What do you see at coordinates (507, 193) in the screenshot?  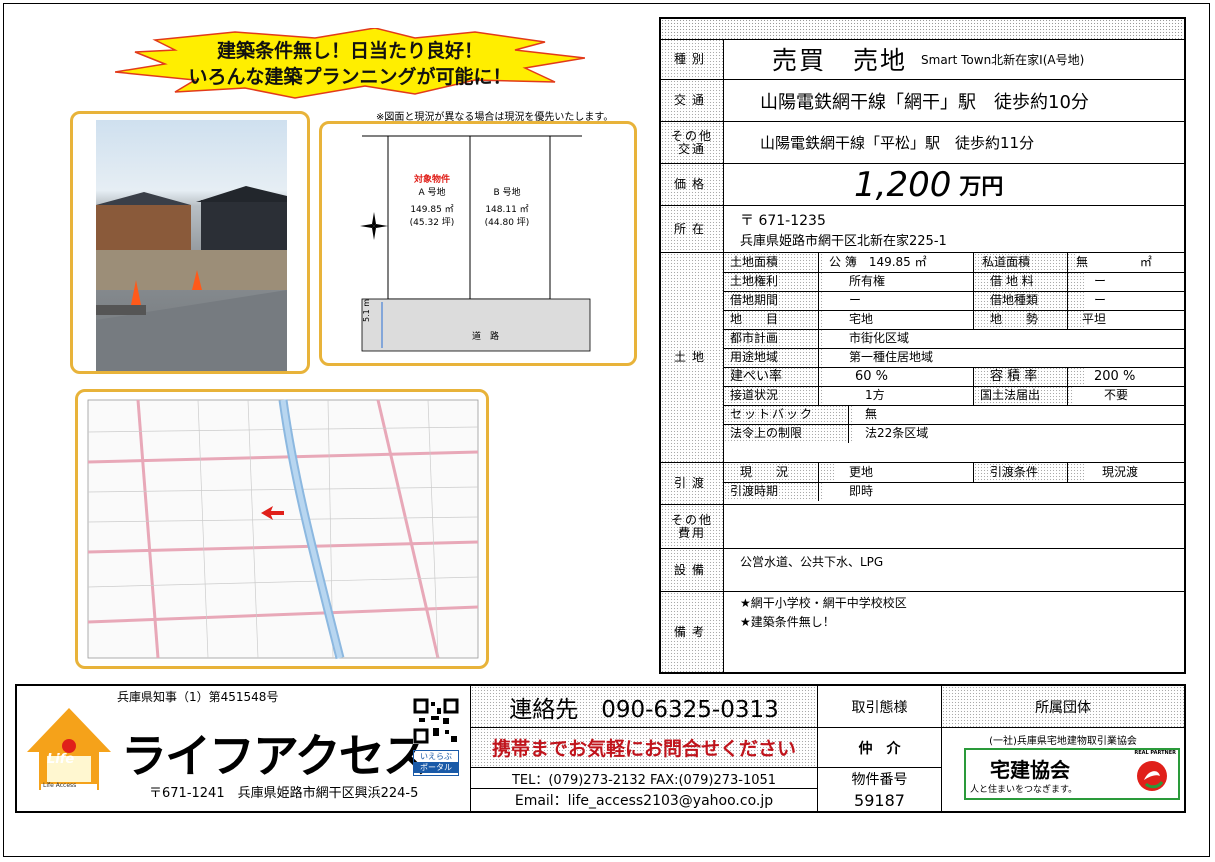 I see `plan-lot-b: B 号地` at bounding box center [507, 193].